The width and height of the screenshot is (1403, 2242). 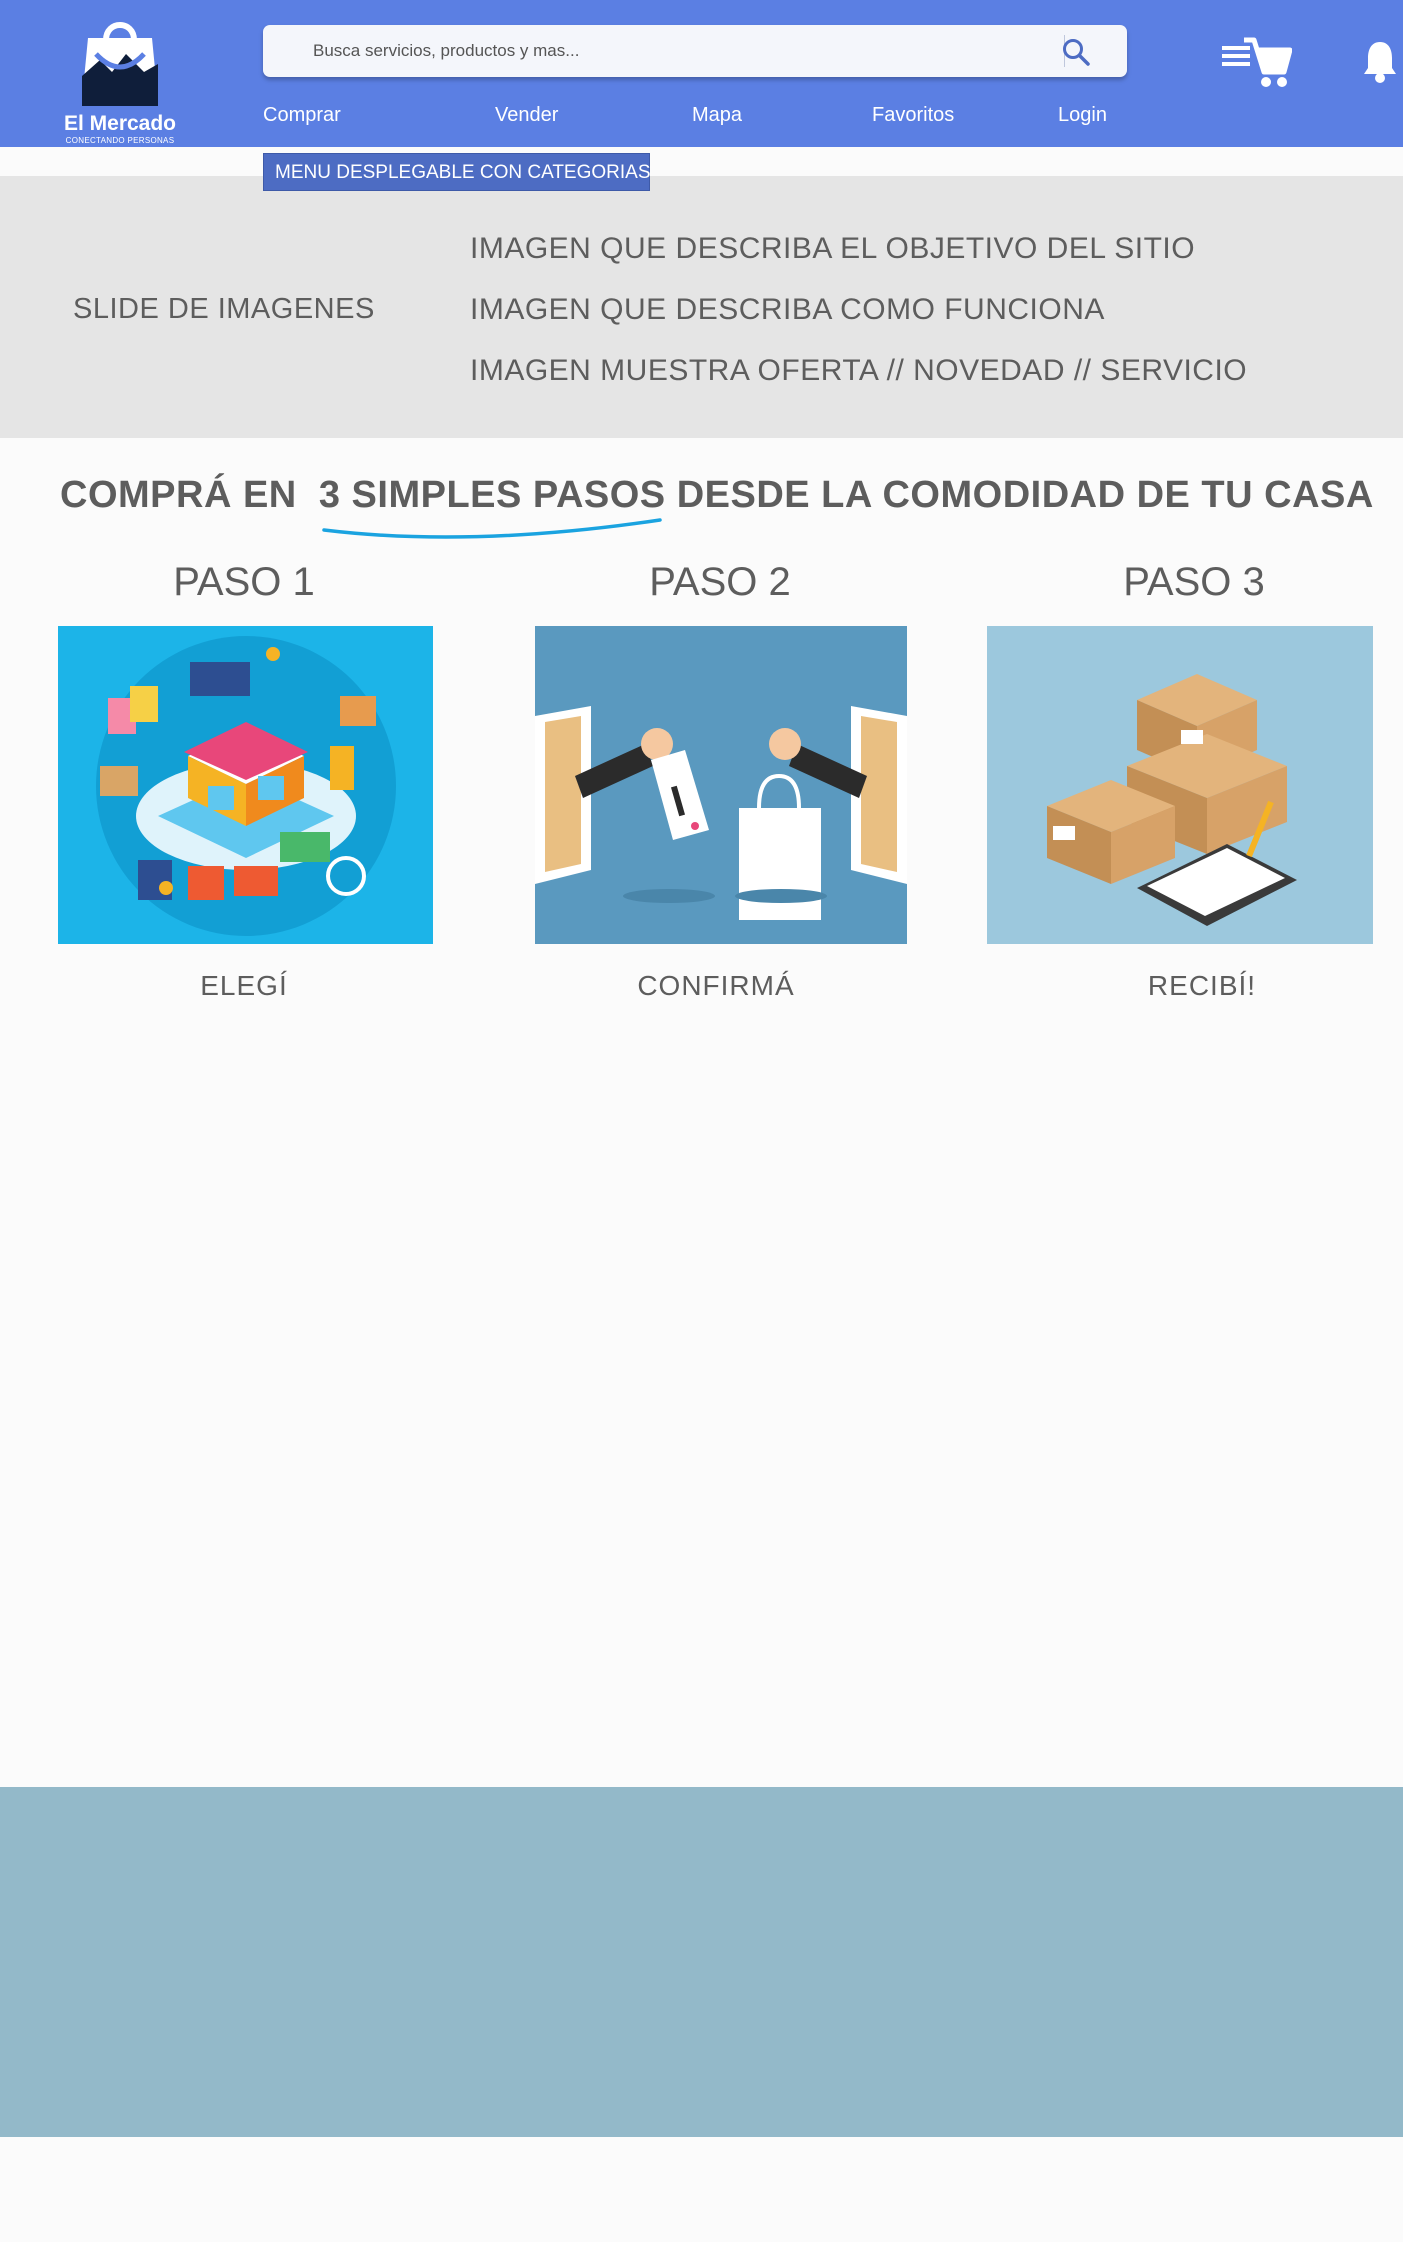 I want to click on step-2-image, so click(x=721, y=785).